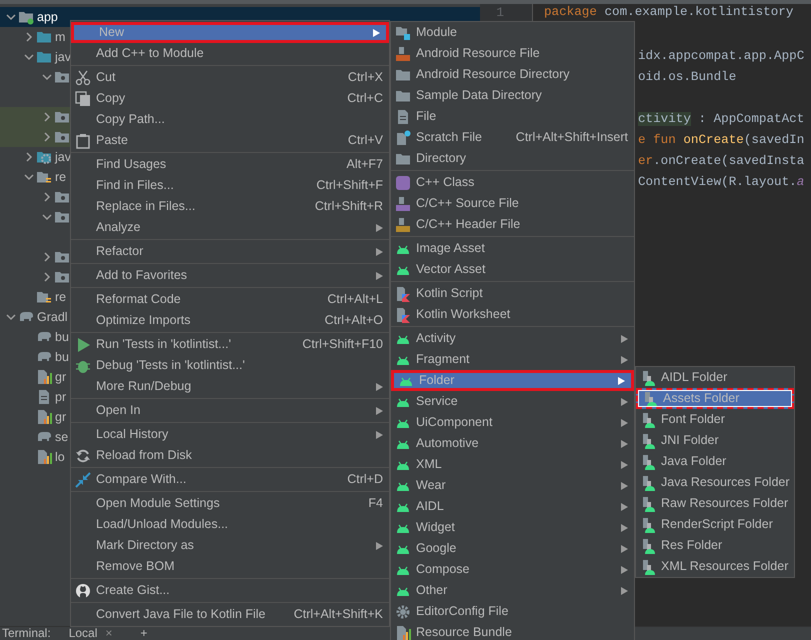 The image size is (811, 640). What do you see at coordinates (721, 119) in the screenshot?
I see `code-line: ctivity : AppCompatAct` at bounding box center [721, 119].